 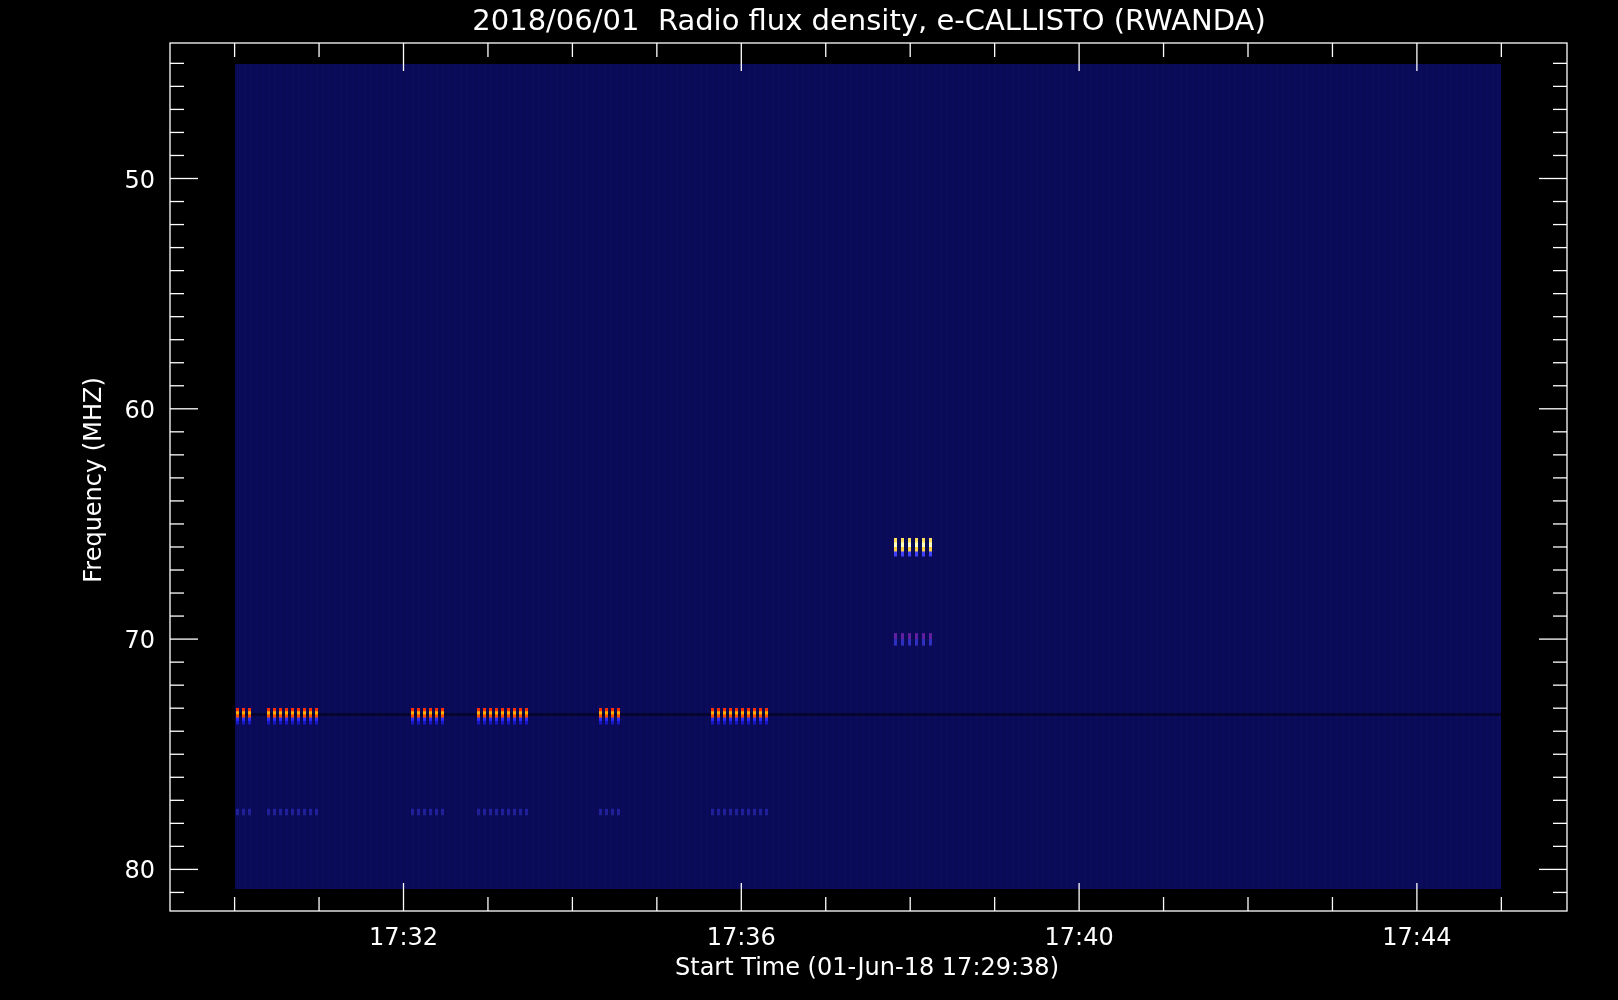 I want to click on axis-label: Start Time (01-Jun-18 17:29:38), so click(x=867, y=967).